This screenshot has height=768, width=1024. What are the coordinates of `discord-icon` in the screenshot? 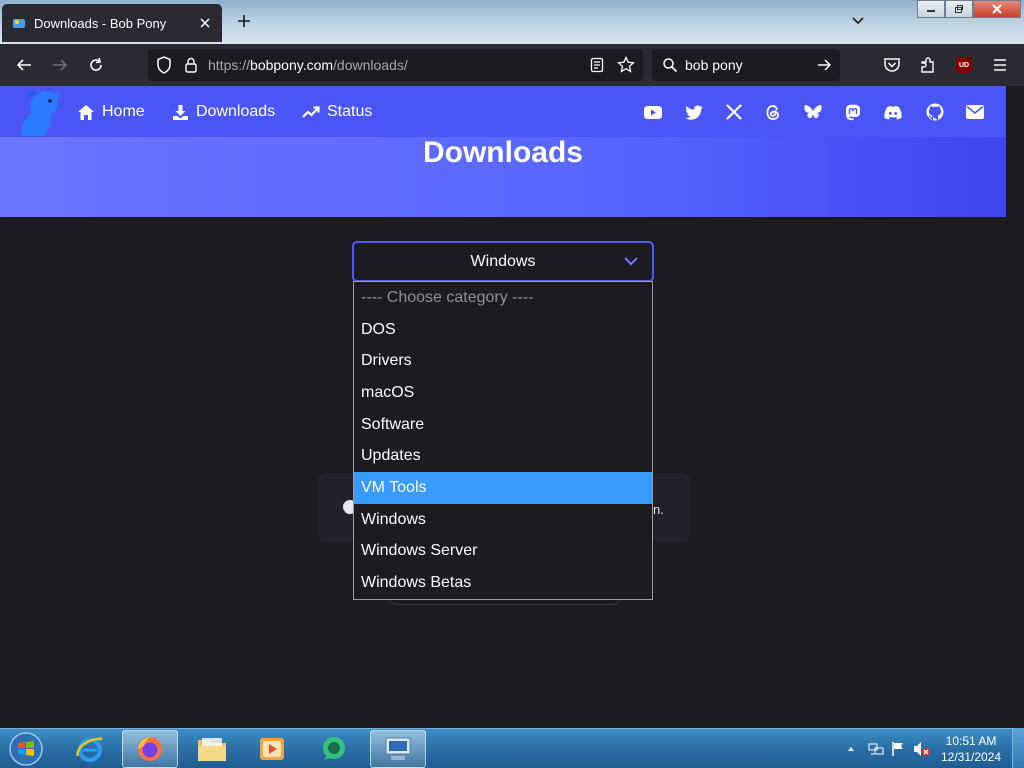 It's located at (893, 112).